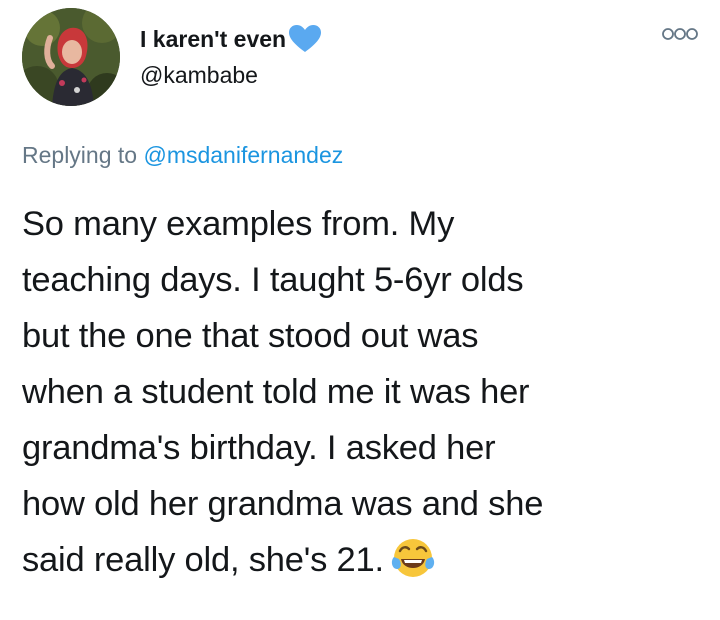 The image size is (720, 620). I want to click on more-dots-icon, so click(680, 34).